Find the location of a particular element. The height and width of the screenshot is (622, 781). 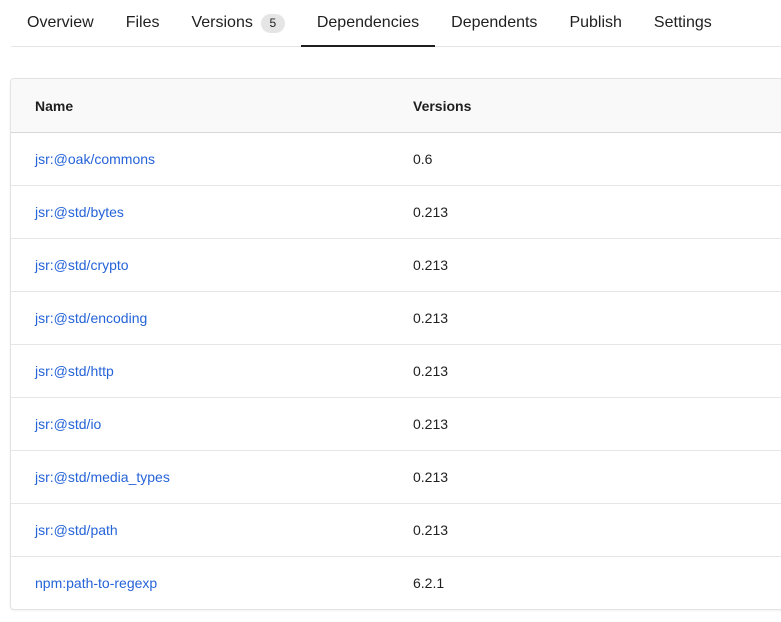

tab-label: Files is located at coordinates (142, 22).